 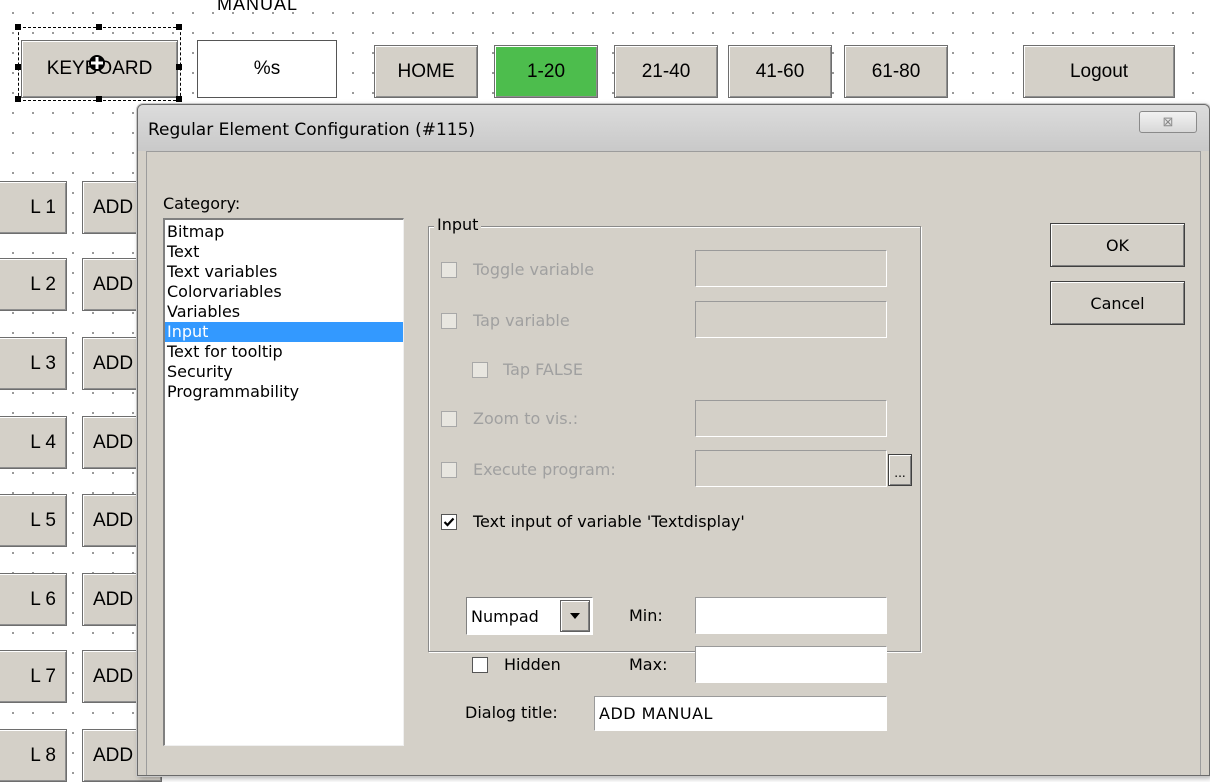 What do you see at coordinates (505, 616) in the screenshot?
I see `input-type-value: Numpad` at bounding box center [505, 616].